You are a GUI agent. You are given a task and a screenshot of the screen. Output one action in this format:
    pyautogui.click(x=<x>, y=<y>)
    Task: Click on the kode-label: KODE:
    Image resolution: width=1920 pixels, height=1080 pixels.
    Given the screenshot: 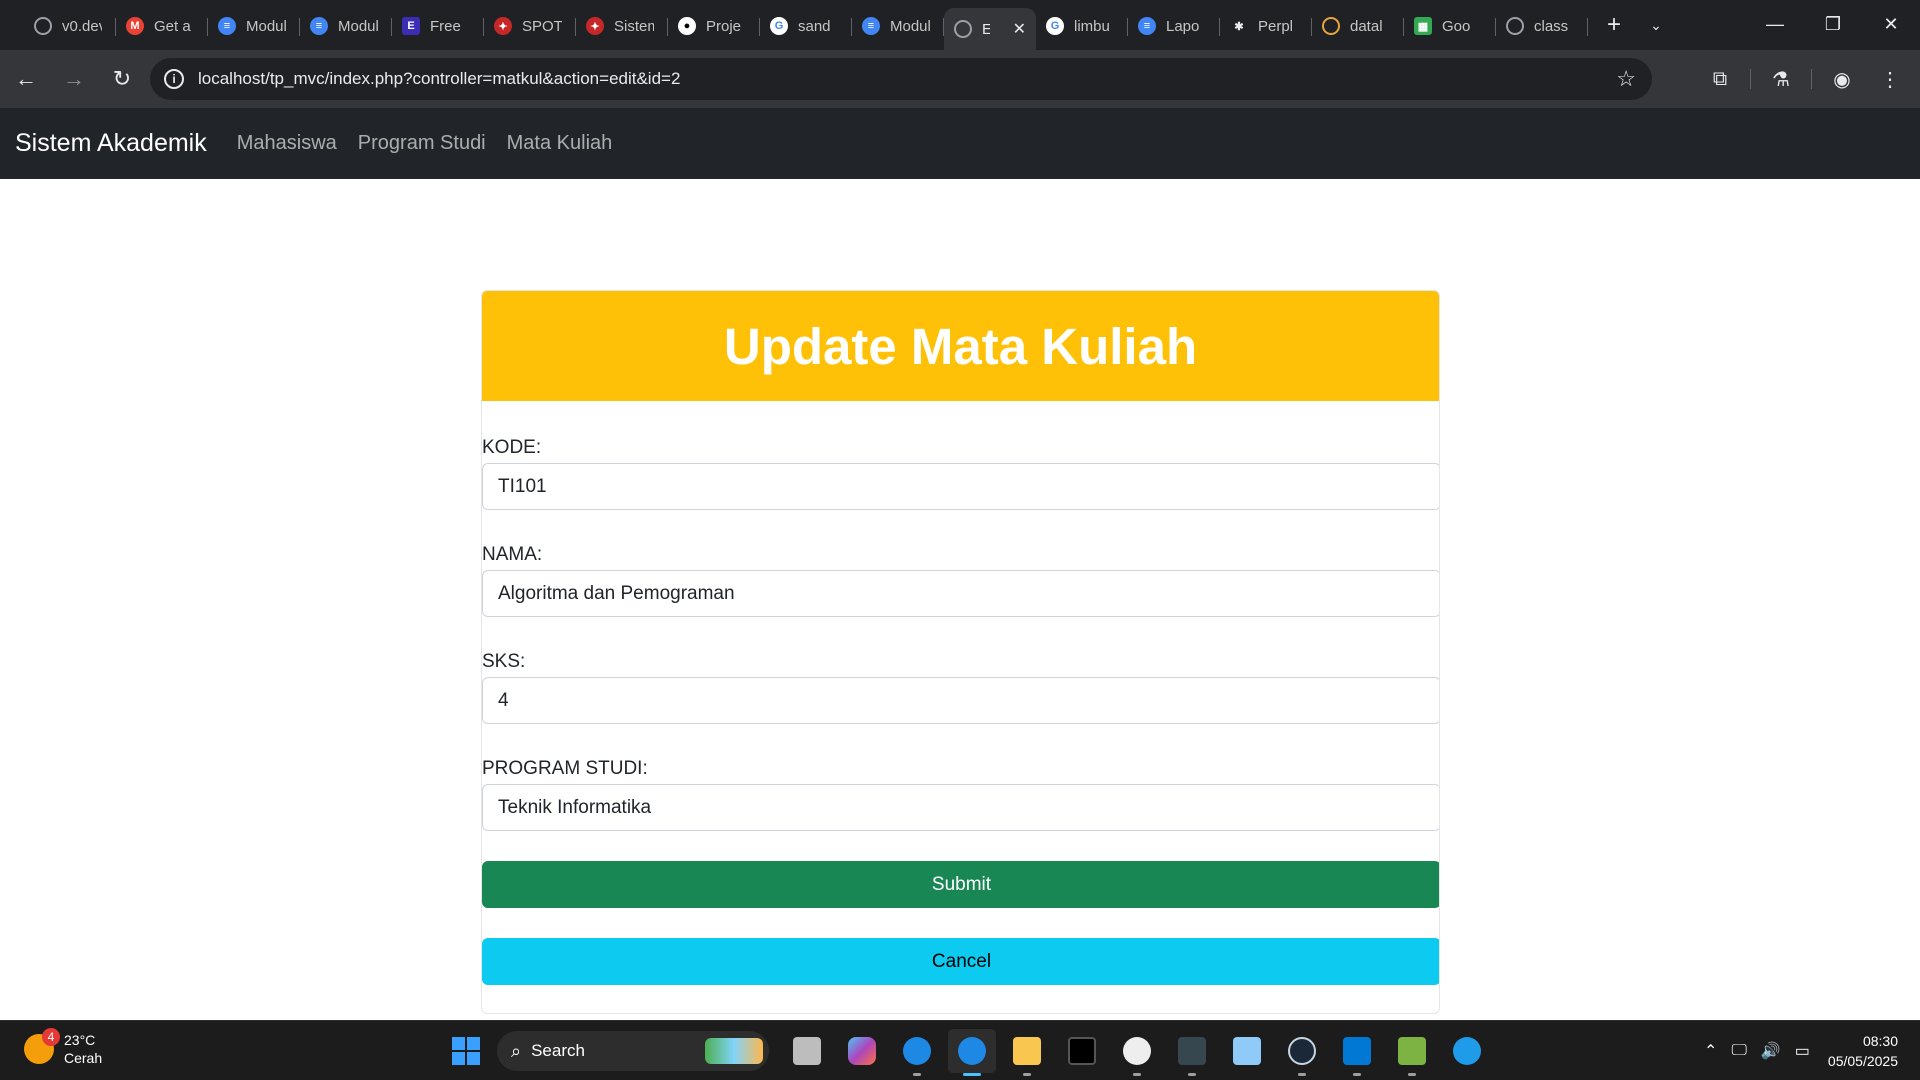 What is the action you would take?
    pyautogui.click(x=512, y=447)
    